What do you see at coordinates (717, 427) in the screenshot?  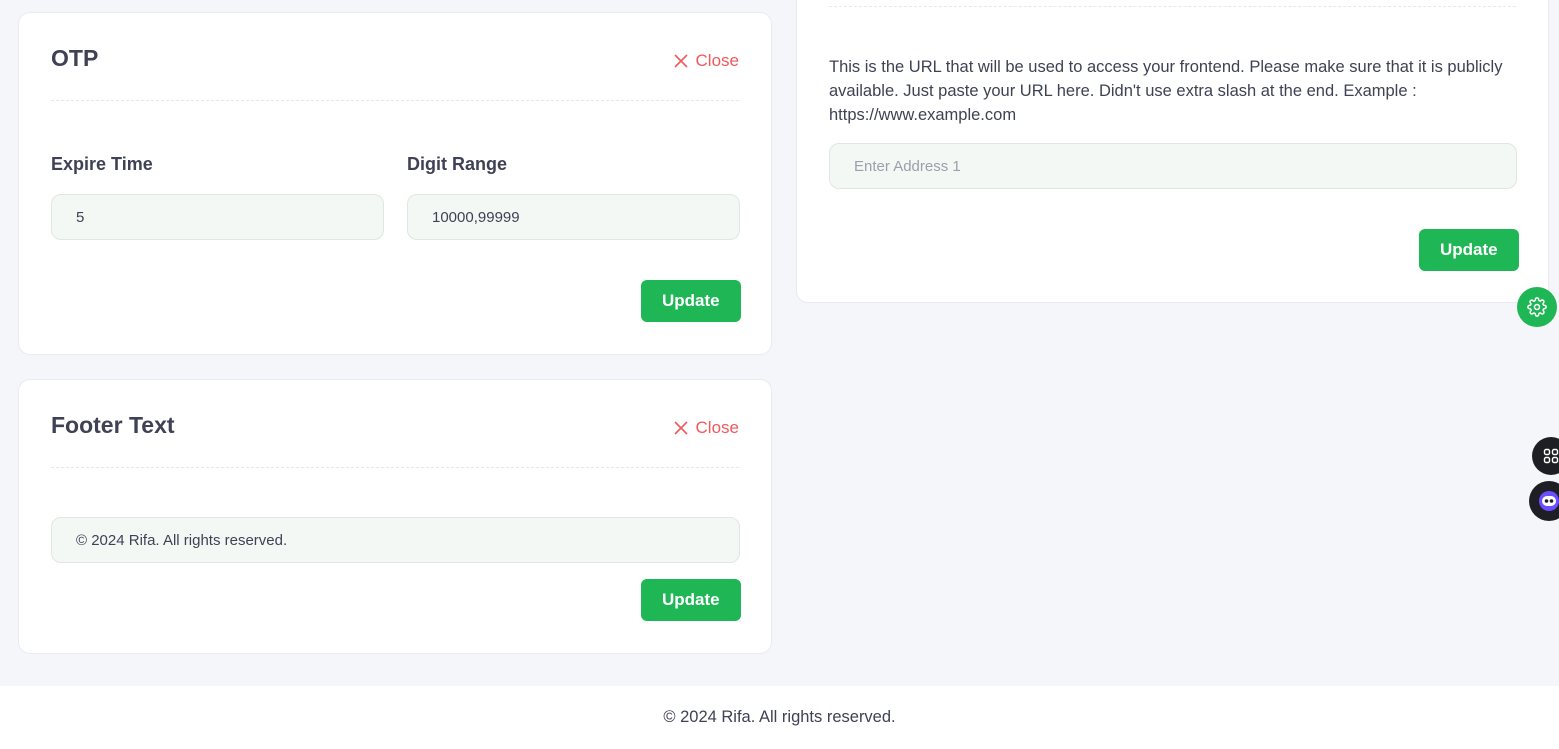 I see `footer-text-close-label: Close` at bounding box center [717, 427].